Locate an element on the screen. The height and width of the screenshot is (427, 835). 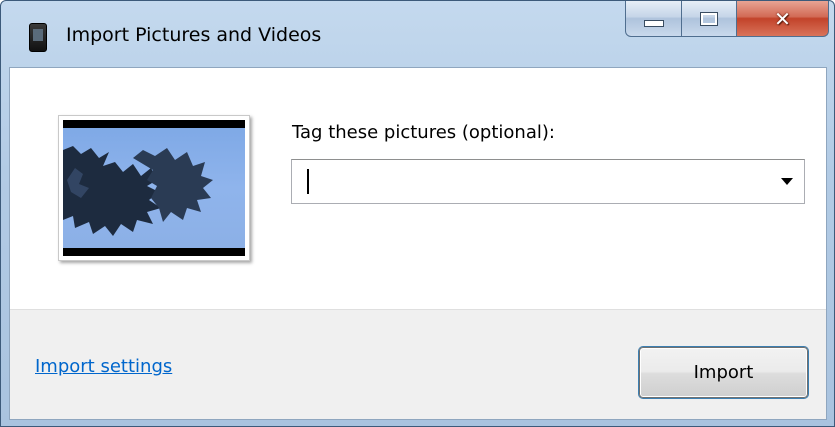
tag-combobox is located at coordinates (548, 181).